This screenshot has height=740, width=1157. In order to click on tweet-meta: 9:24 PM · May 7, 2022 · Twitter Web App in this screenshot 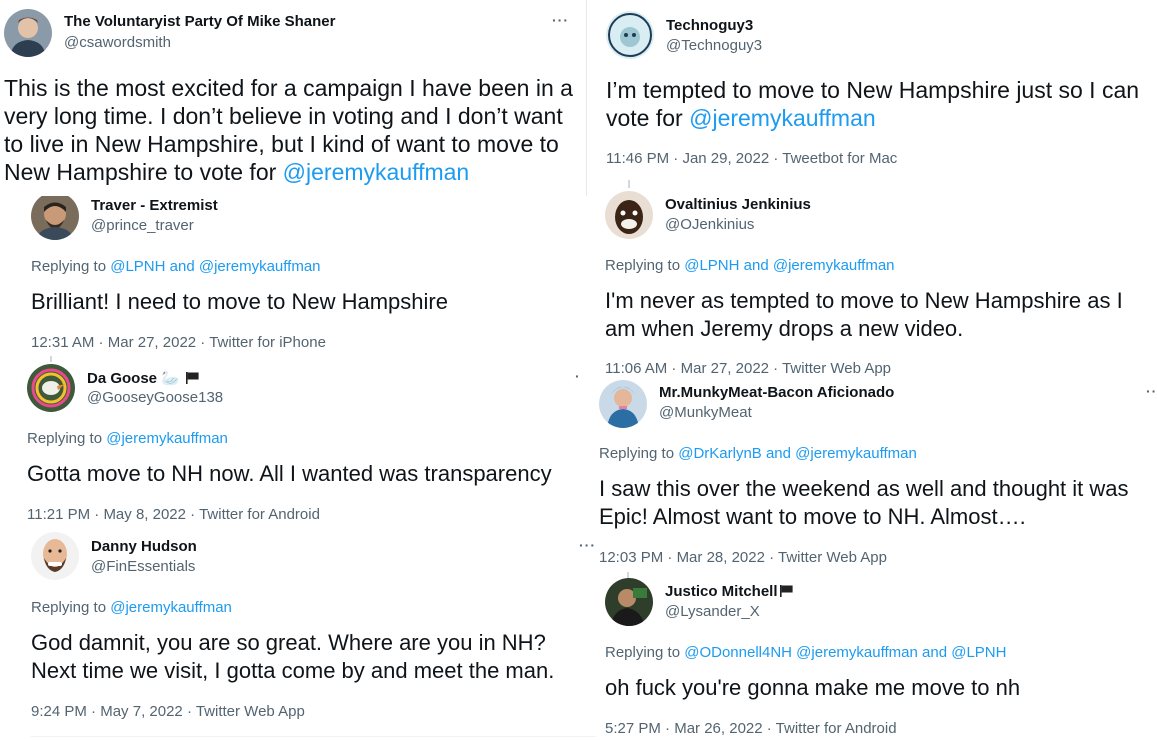, I will do `click(168, 711)`.